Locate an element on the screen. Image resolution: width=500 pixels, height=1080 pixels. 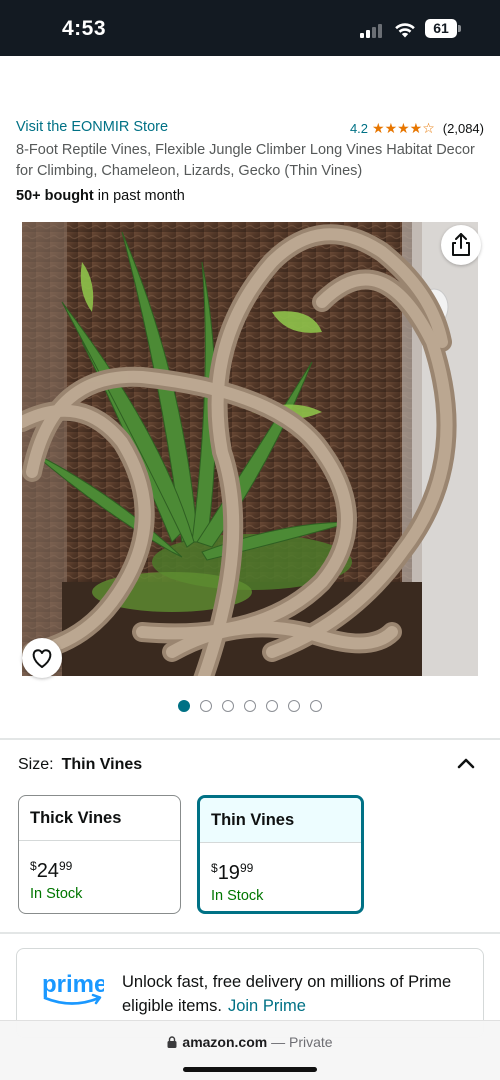
rating-value: 4.2 is located at coordinates (359, 128).